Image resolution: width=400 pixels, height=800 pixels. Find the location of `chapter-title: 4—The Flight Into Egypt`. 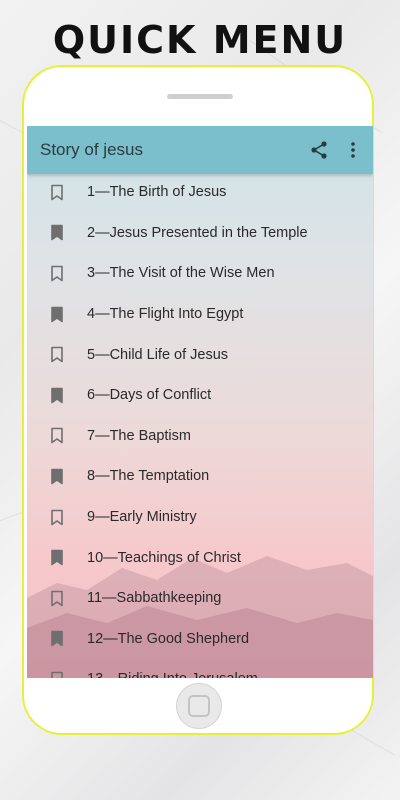

chapter-title: 4—The Flight Into Egypt is located at coordinates (165, 314).